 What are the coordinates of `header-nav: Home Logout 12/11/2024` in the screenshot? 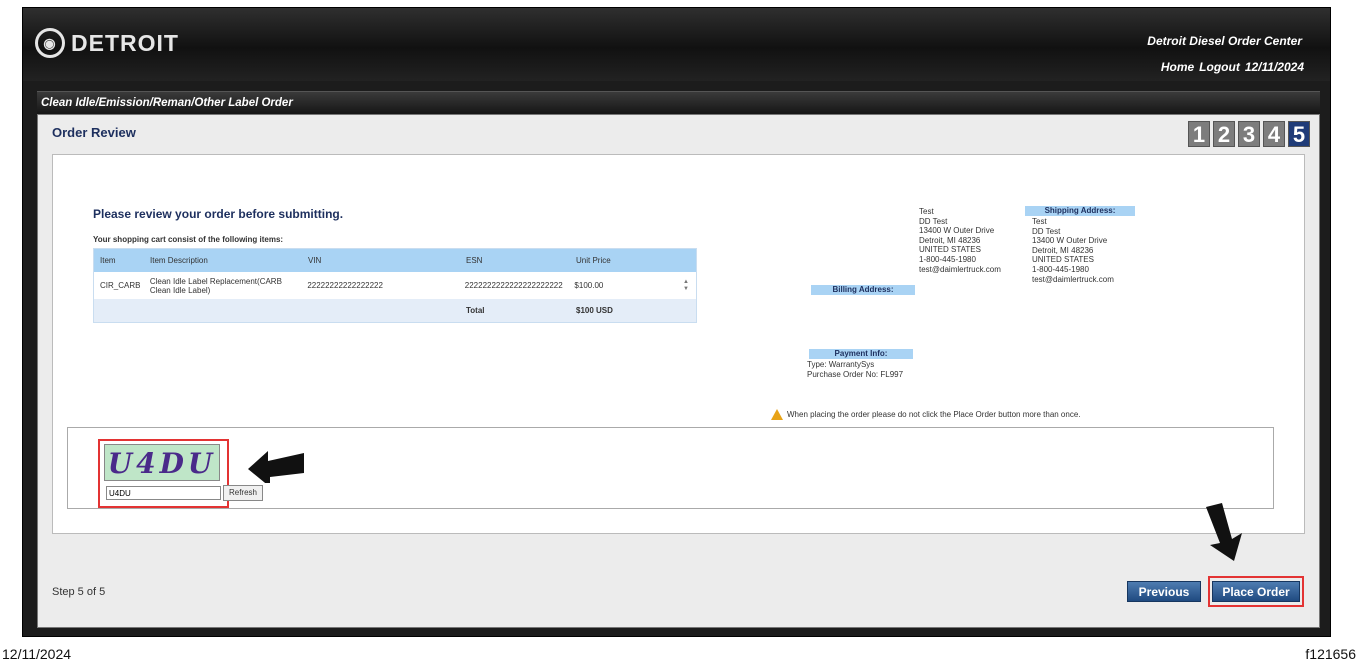 It's located at (1232, 67).